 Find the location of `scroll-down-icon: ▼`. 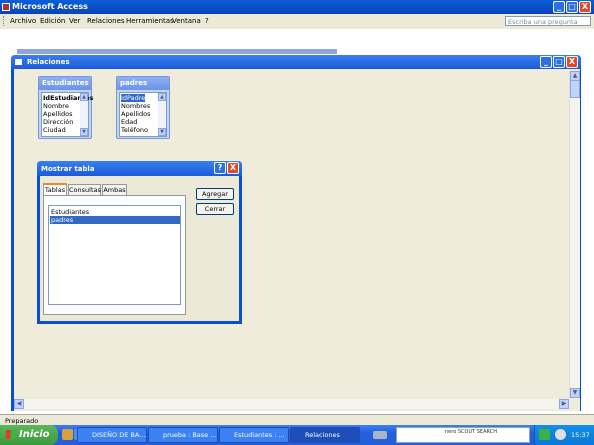

scroll-down-icon: ▼ is located at coordinates (575, 393).